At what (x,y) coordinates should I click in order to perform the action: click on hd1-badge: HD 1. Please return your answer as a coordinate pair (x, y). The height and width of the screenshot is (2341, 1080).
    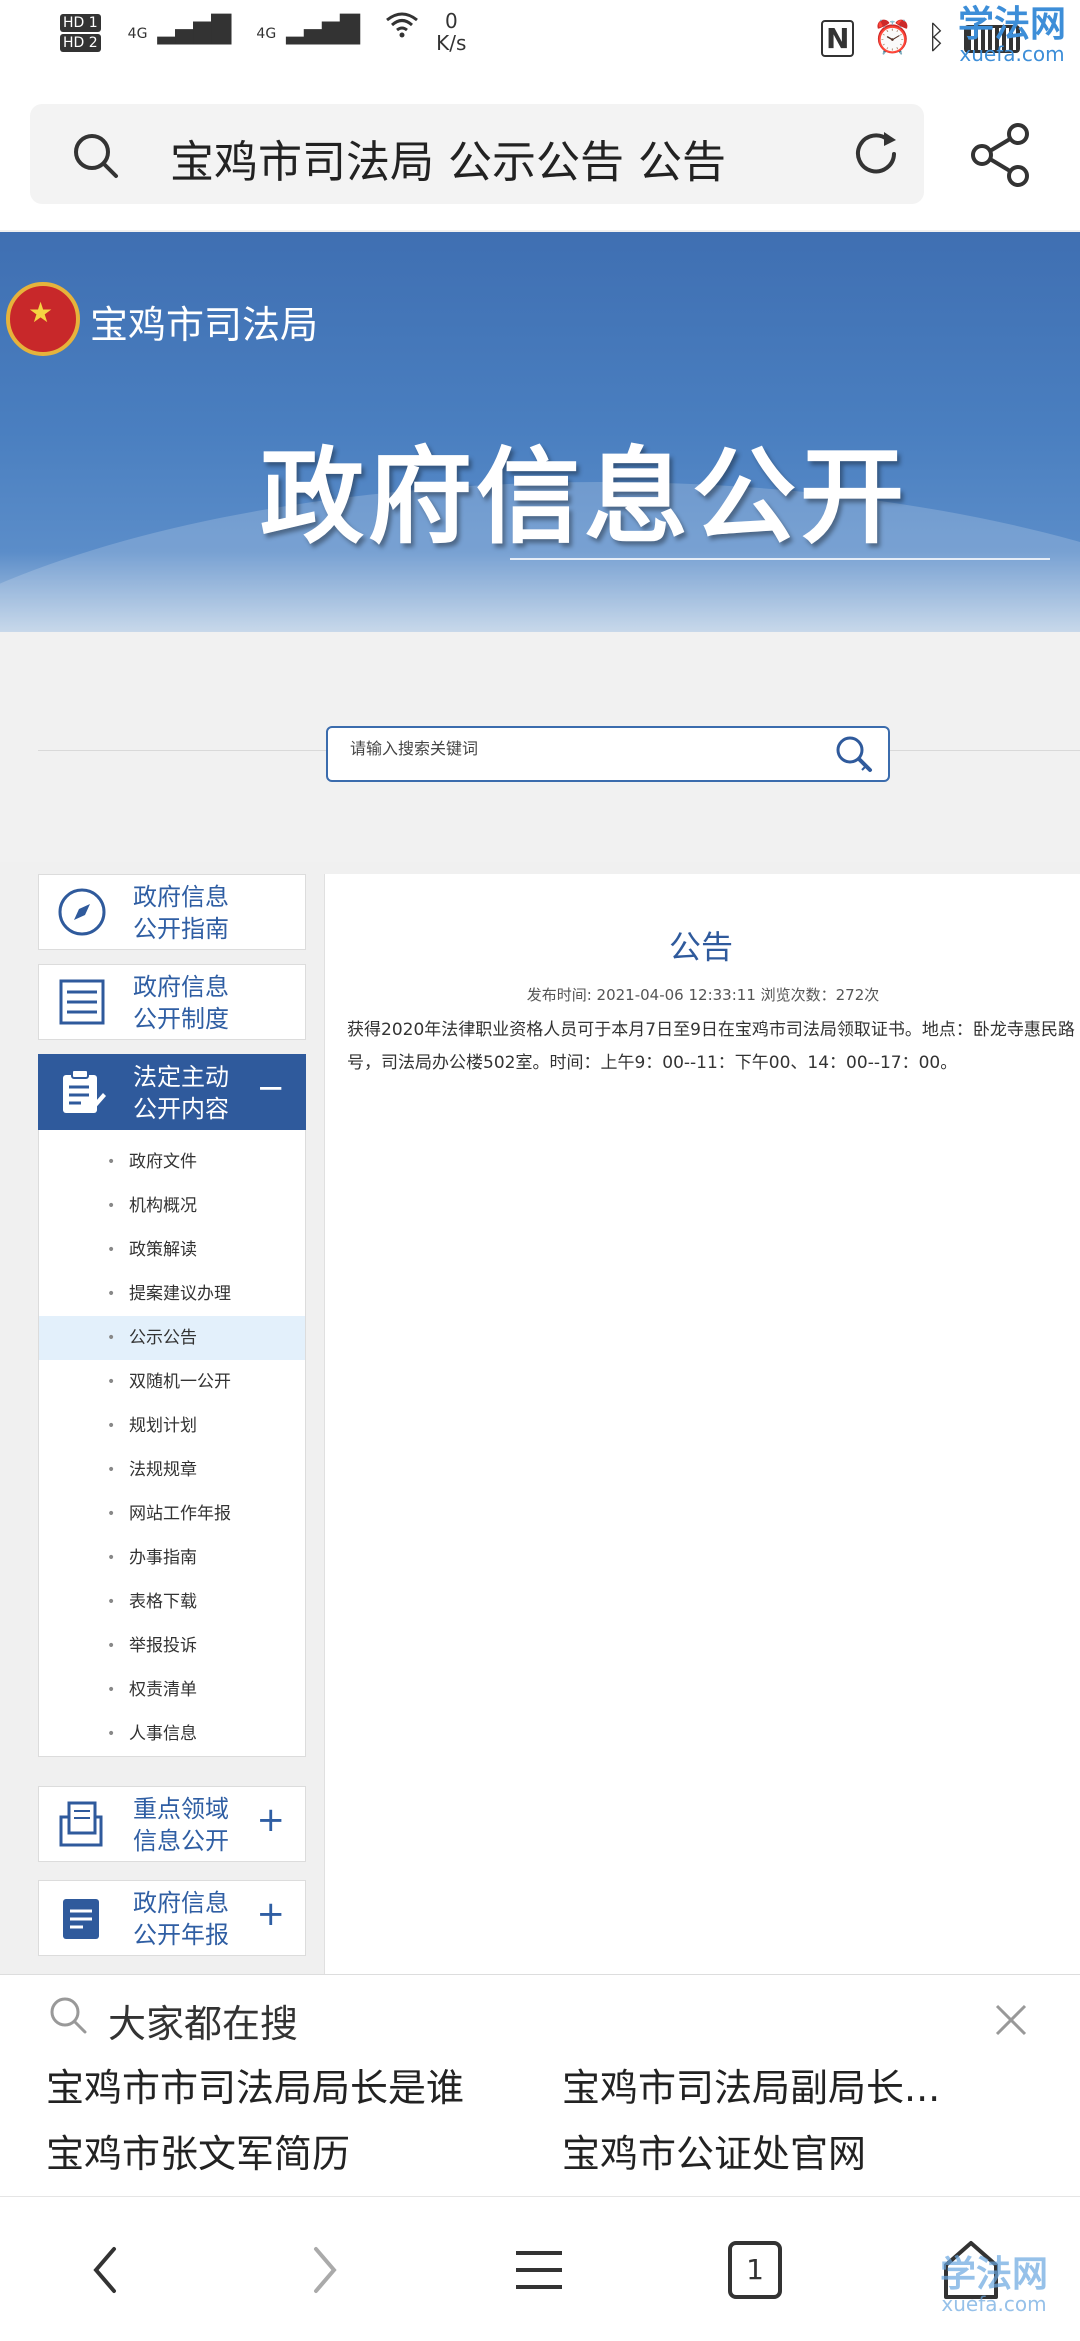
    Looking at the image, I should click on (80, 23).